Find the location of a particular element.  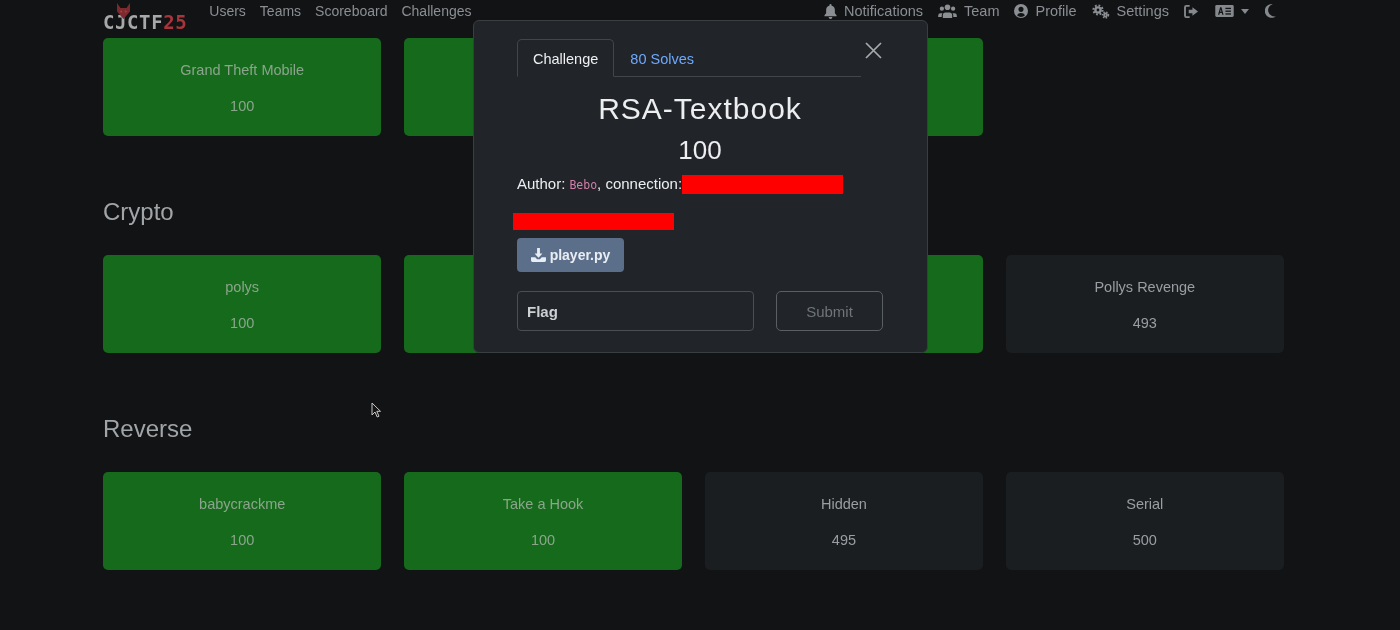

section-heading: Reverse is located at coordinates (148, 429).